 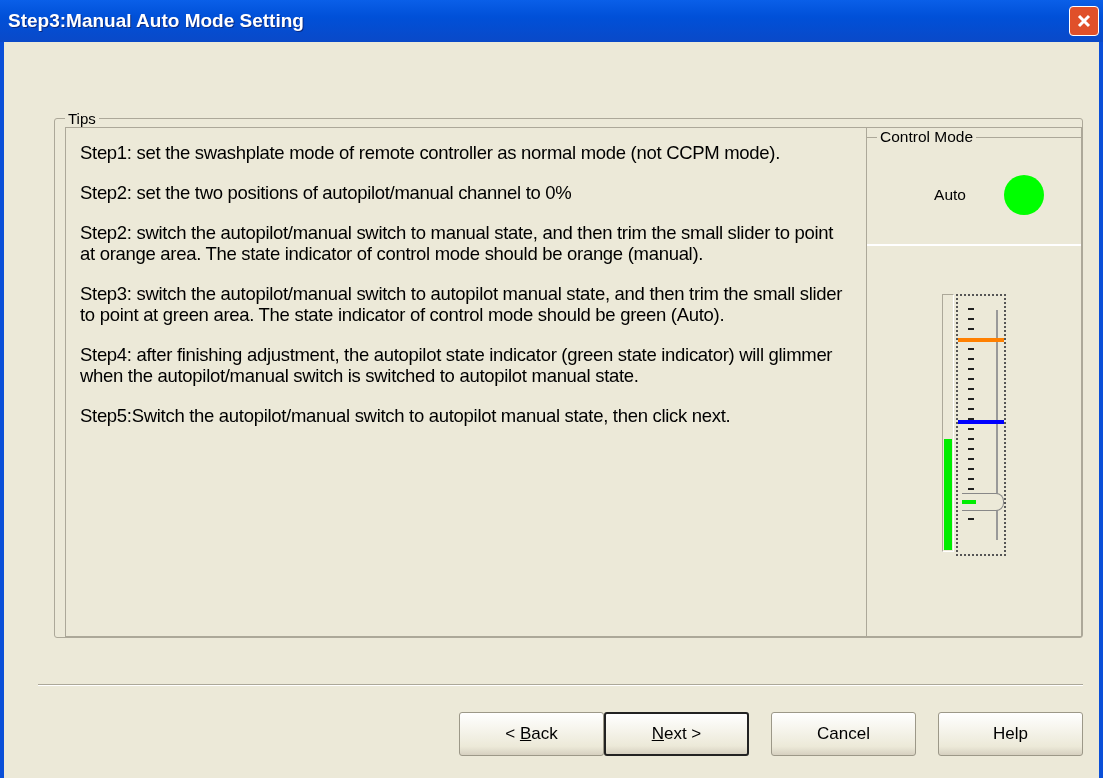 What do you see at coordinates (430, 152) in the screenshot?
I see `step-text: Step1: set the swashplate mode of remote controller as normal mode (not CCPM mode).` at bounding box center [430, 152].